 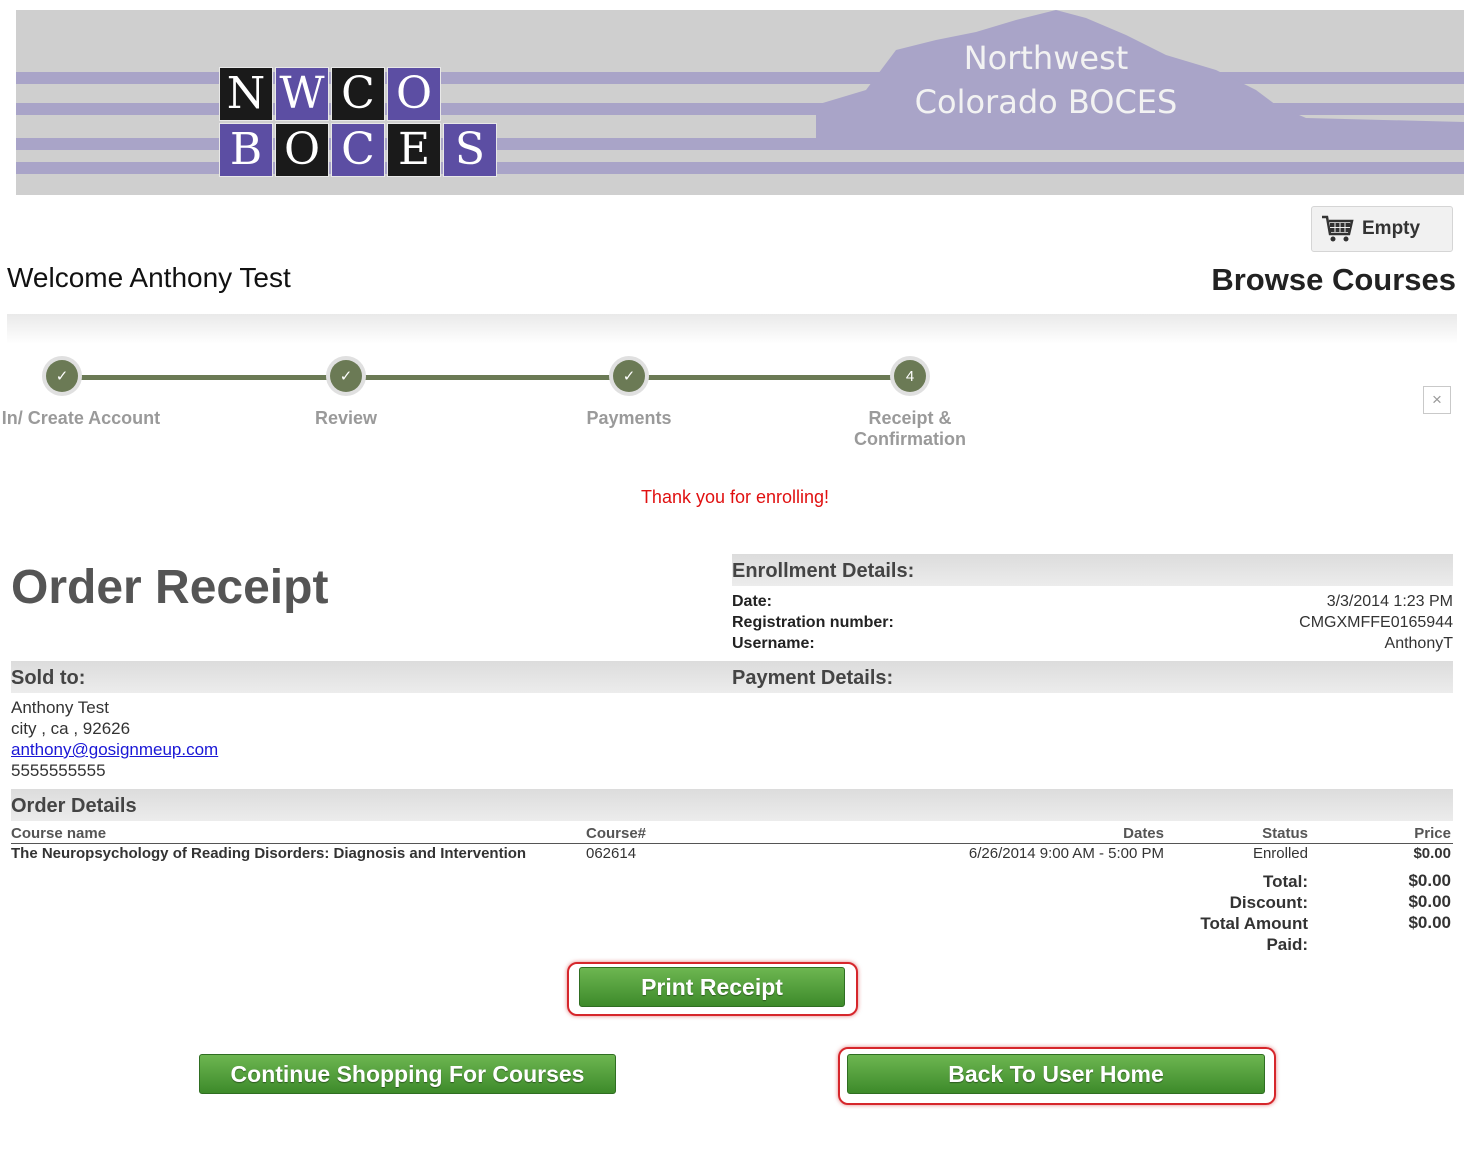 I want to click on registration-value: CMGXMFFE0165944, so click(x=1376, y=622).